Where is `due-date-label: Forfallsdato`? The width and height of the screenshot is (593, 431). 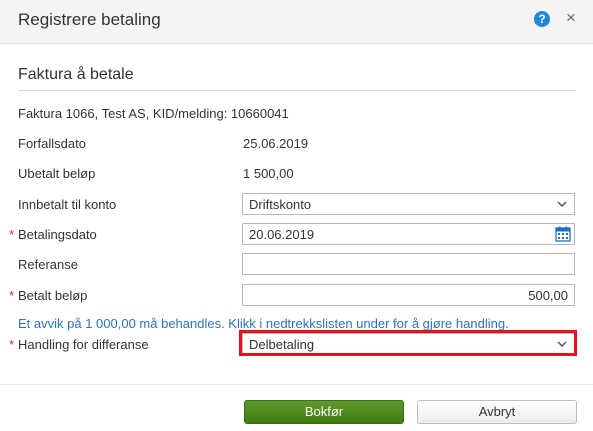 due-date-label: Forfallsdato is located at coordinates (52, 143).